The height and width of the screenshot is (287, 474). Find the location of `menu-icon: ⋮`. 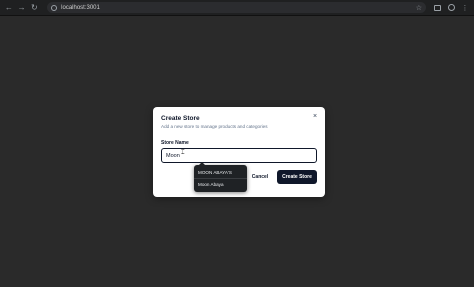

menu-icon: ⋮ is located at coordinates (465, 8).